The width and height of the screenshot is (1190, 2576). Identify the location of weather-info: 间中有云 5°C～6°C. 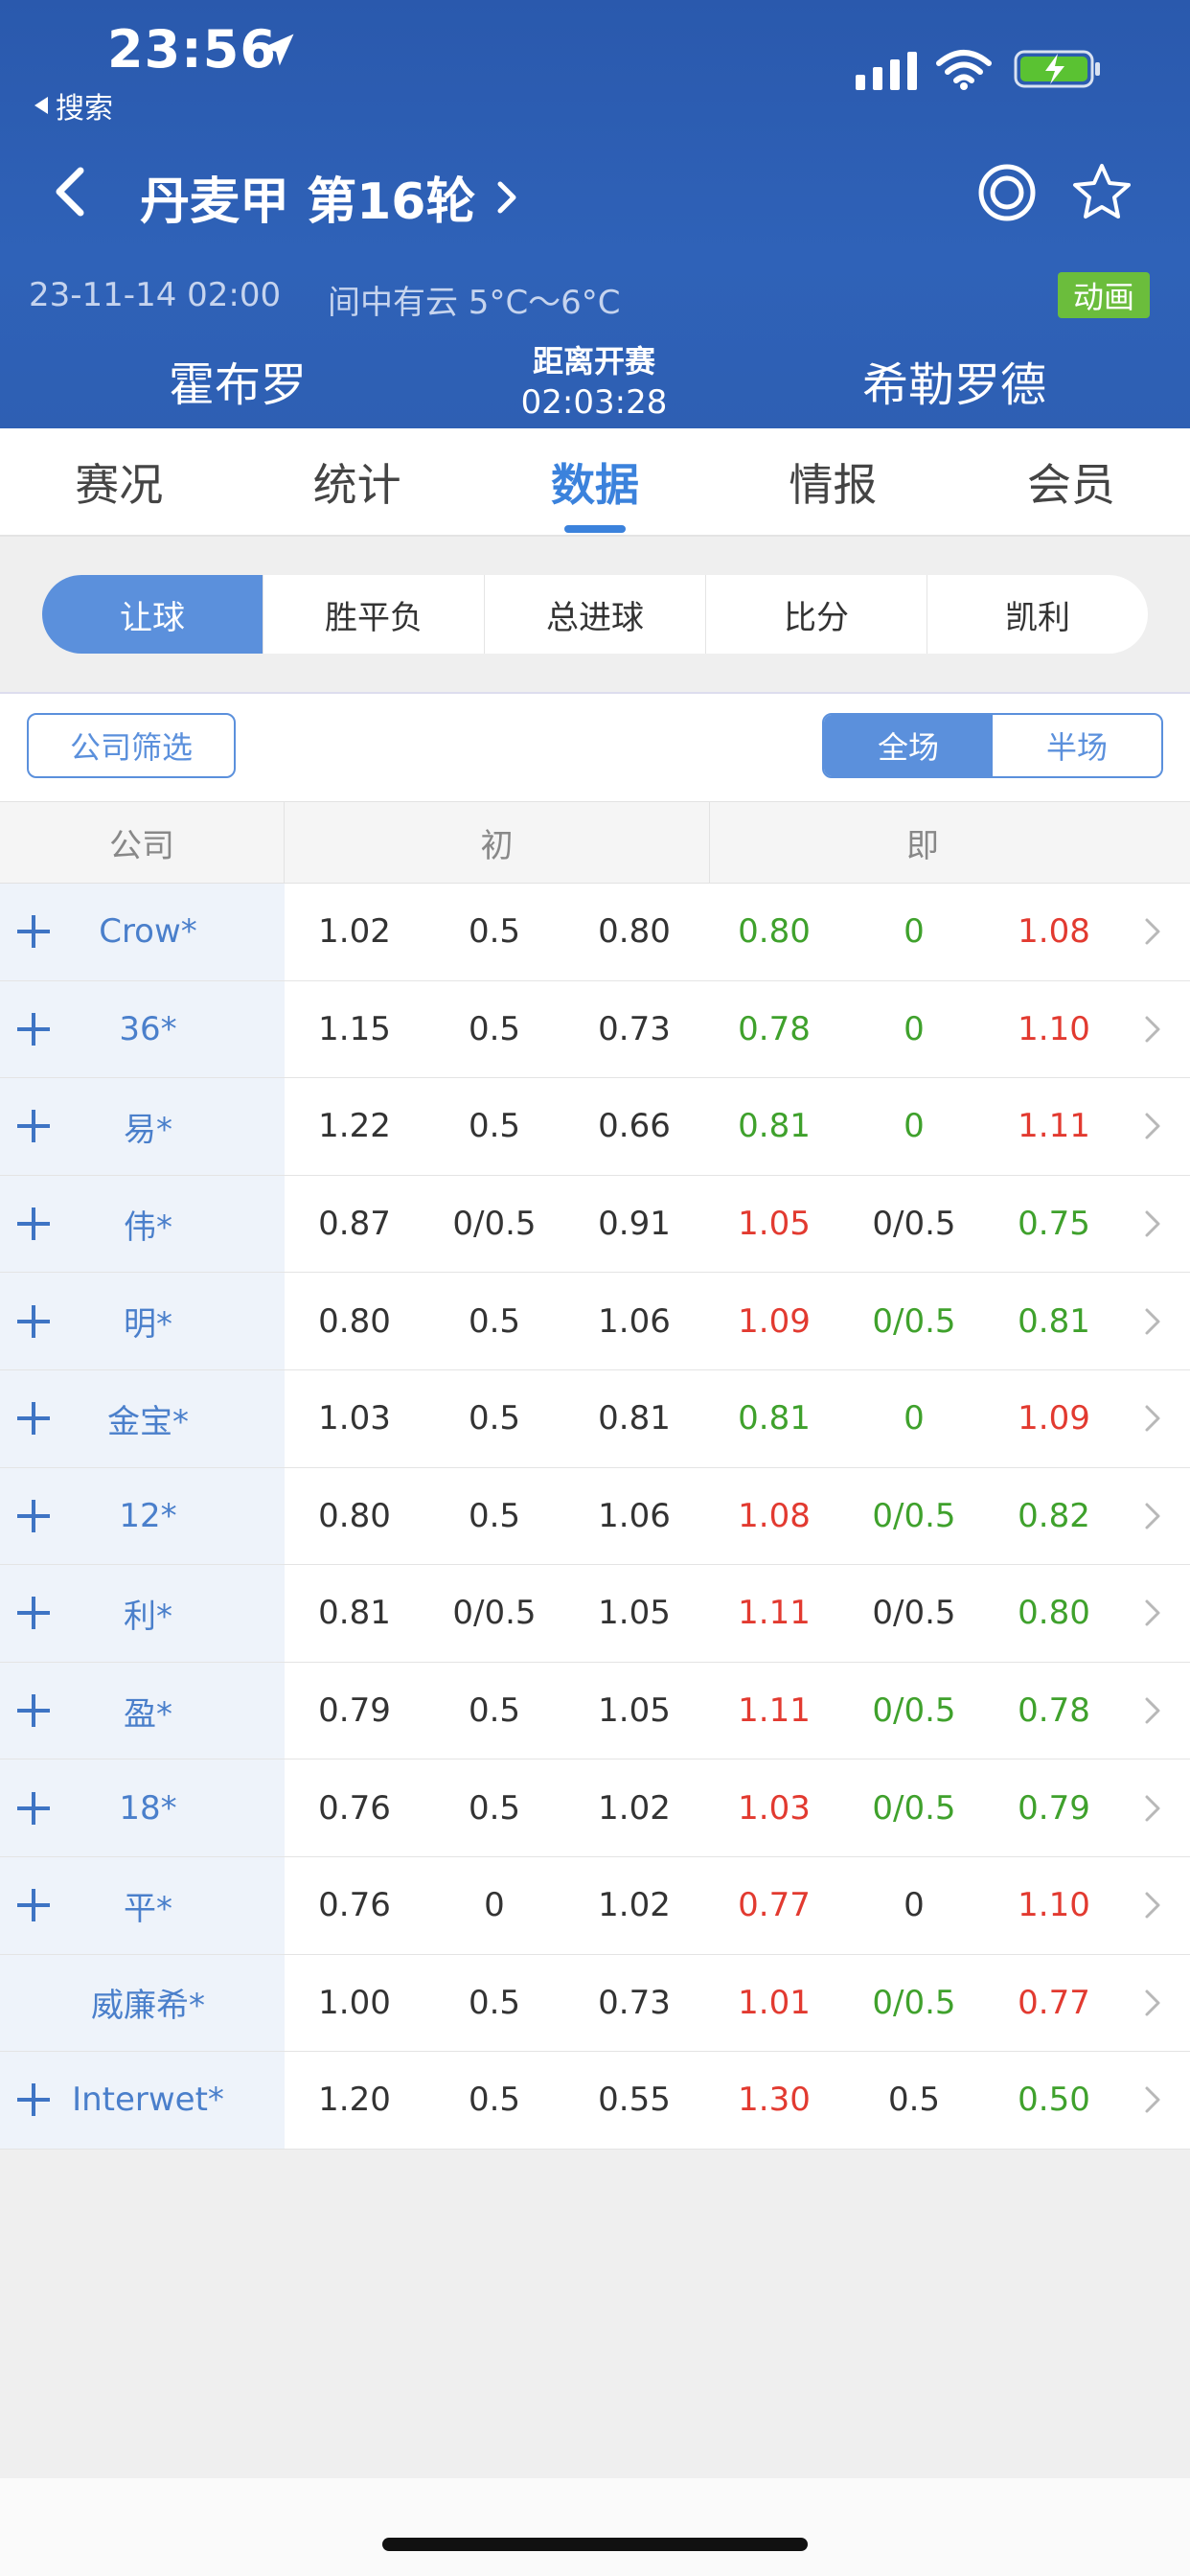
(475, 303).